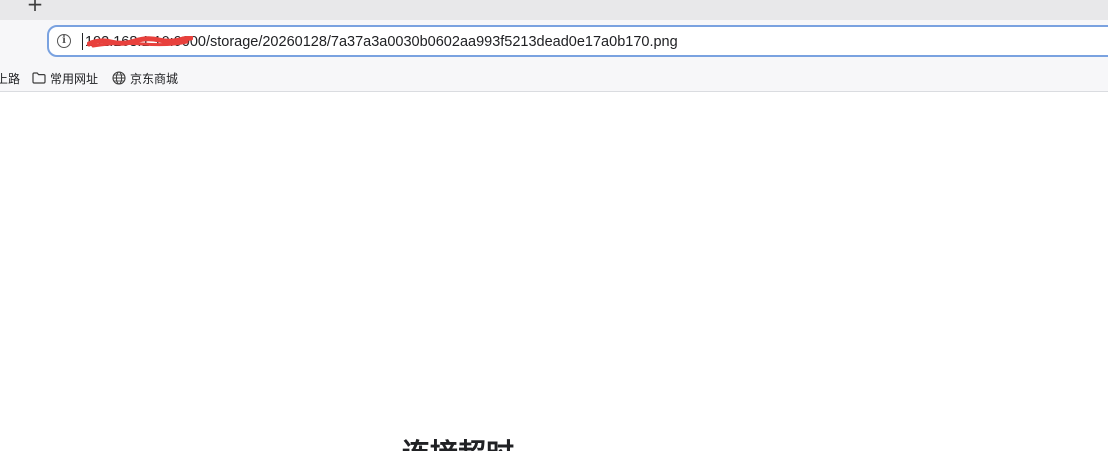  What do you see at coordinates (554, 10) in the screenshot?
I see `tab-strip: +` at bounding box center [554, 10].